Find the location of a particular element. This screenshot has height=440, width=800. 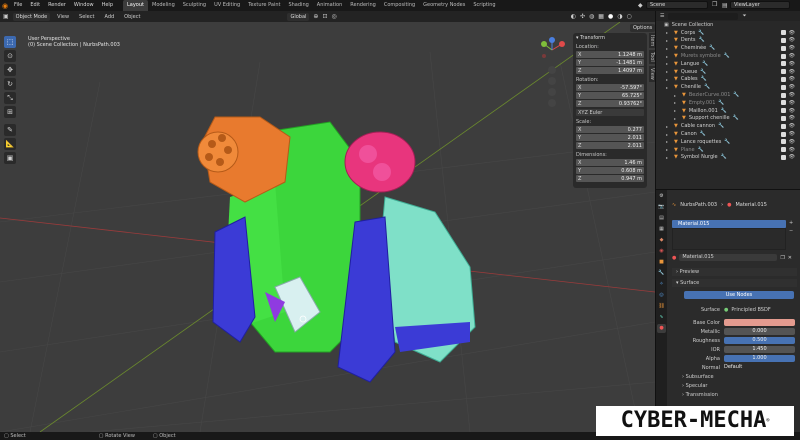

bsdf-input-value: 0.500 is located at coordinates (759, 340).